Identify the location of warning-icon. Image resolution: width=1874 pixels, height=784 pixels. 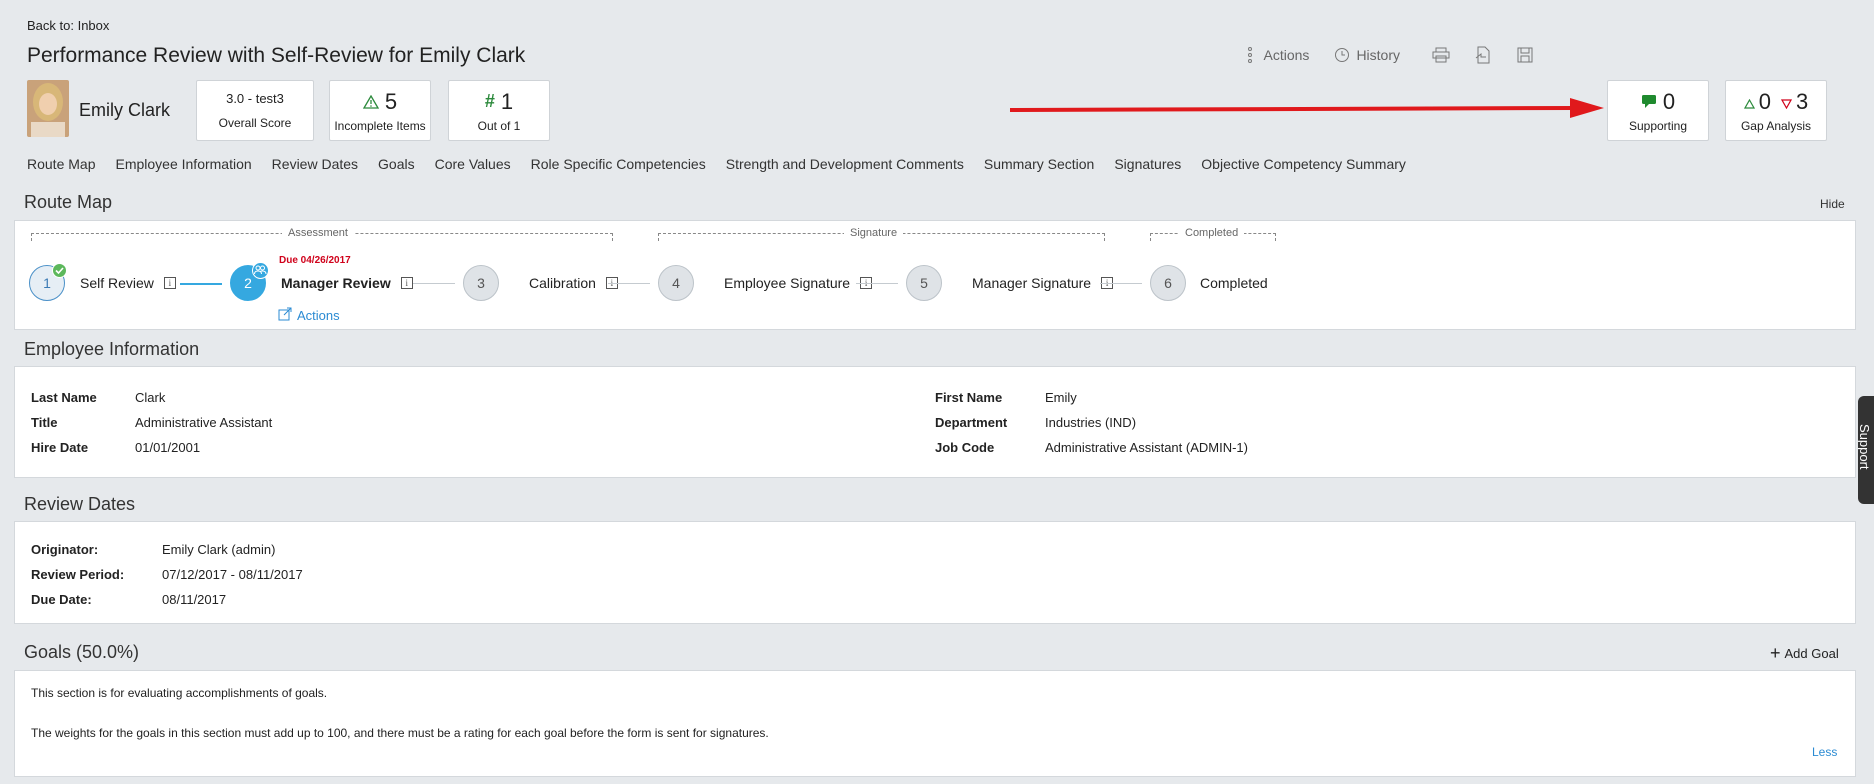
(371, 102).